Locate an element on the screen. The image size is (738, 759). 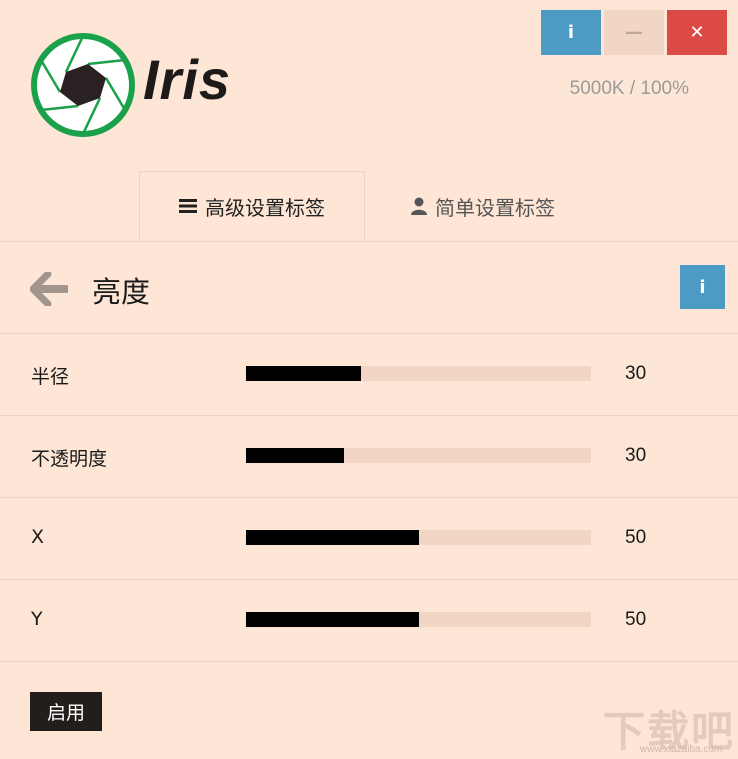
slider-label: X is located at coordinates (38, 537).